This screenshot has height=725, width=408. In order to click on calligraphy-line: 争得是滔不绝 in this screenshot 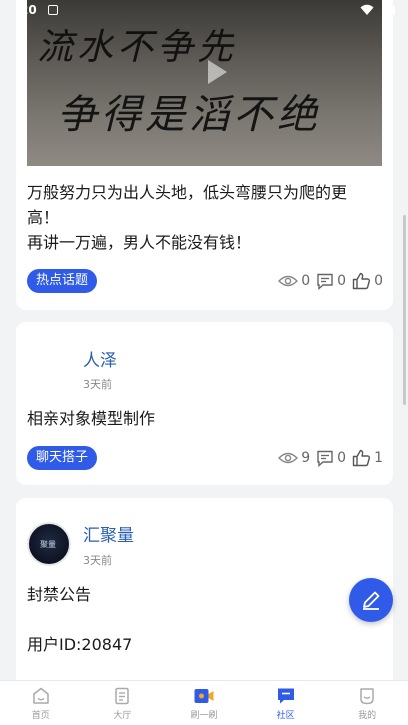, I will do `click(189, 115)`.